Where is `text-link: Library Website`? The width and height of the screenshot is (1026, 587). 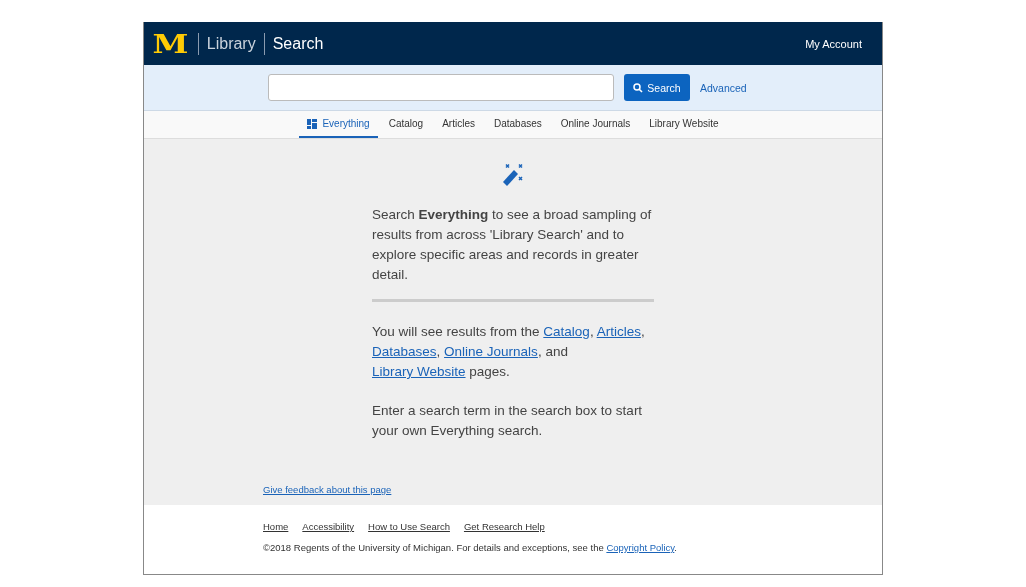
text-link: Library Website is located at coordinates (419, 371).